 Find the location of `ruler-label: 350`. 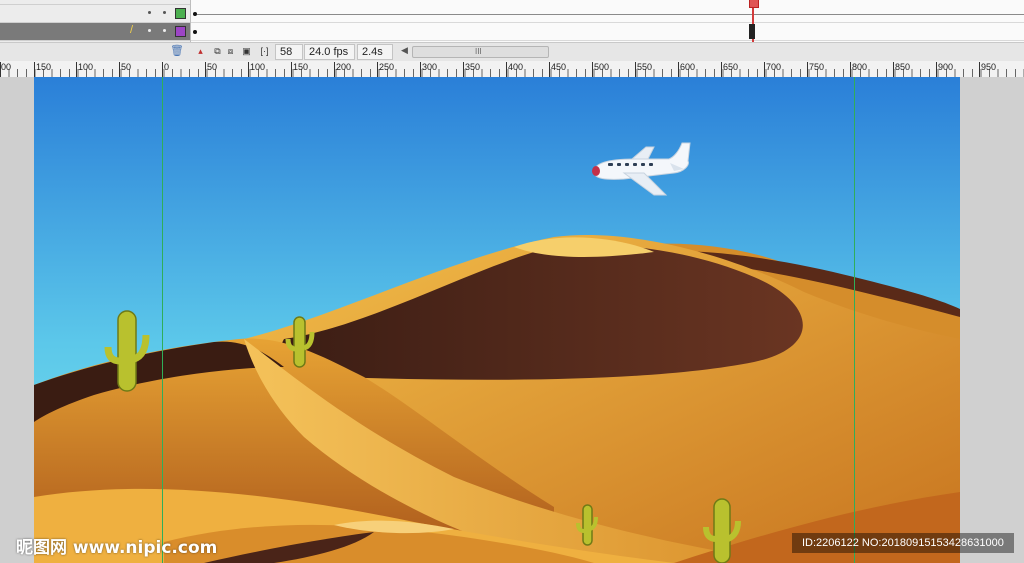

ruler-label: 350 is located at coordinates (473, 67).